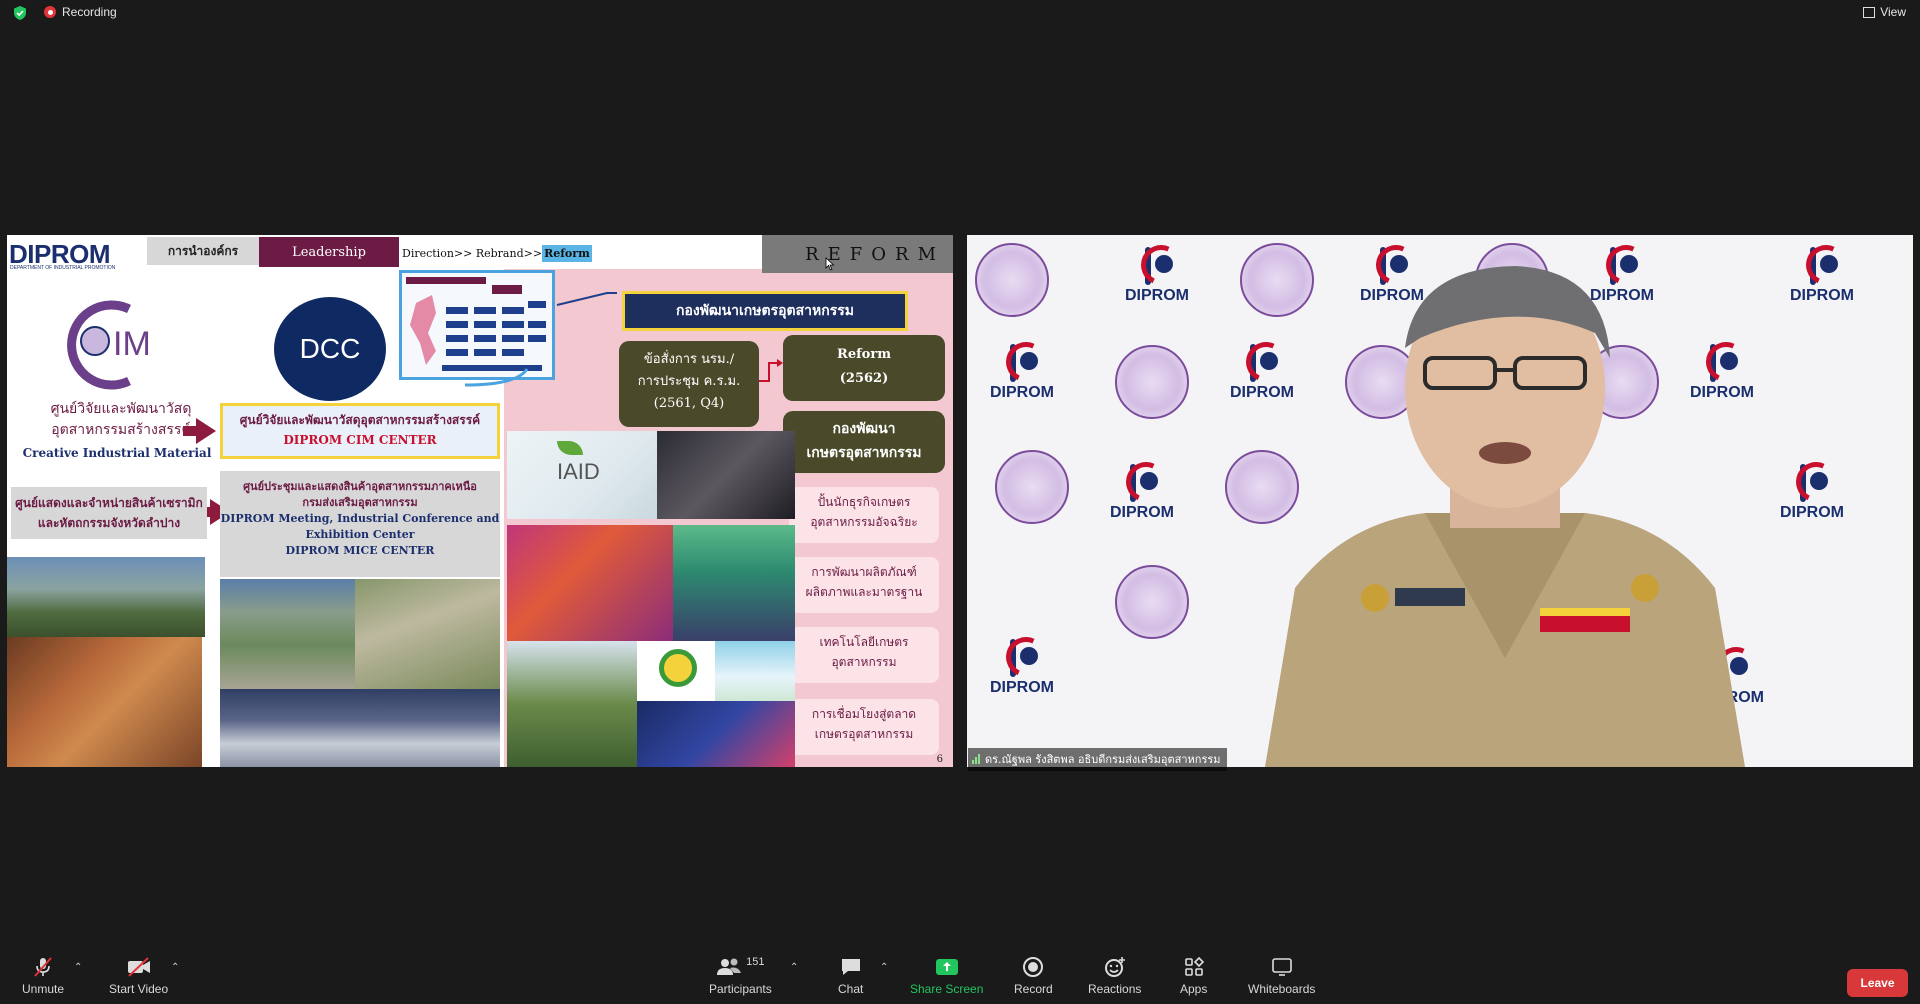 The height and width of the screenshot is (1004, 1920). What do you see at coordinates (1033, 989) in the screenshot?
I see `record-label: Record` at bounding box center [1033, 989].